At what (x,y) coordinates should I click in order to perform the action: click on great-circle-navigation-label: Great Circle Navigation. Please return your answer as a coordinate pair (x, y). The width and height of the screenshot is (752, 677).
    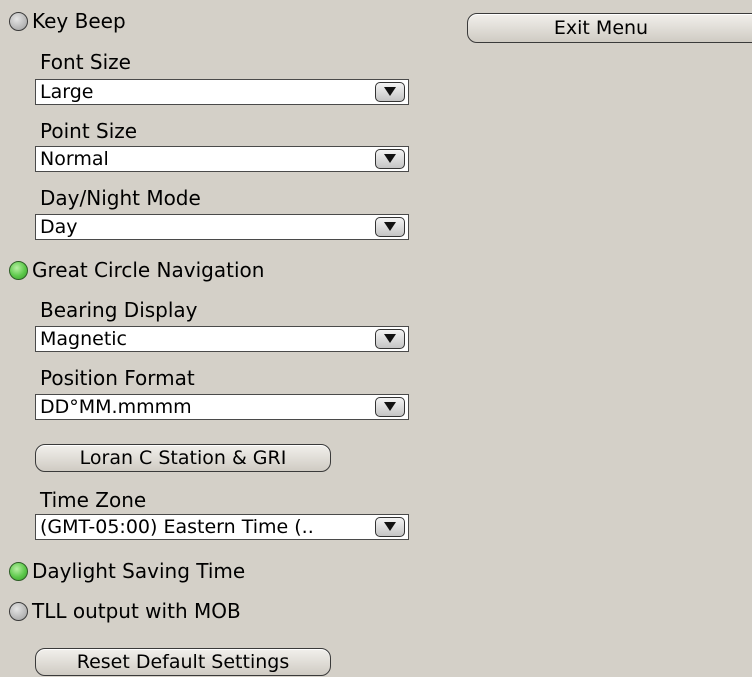
    Looking at the image, I should click on (148, 270).